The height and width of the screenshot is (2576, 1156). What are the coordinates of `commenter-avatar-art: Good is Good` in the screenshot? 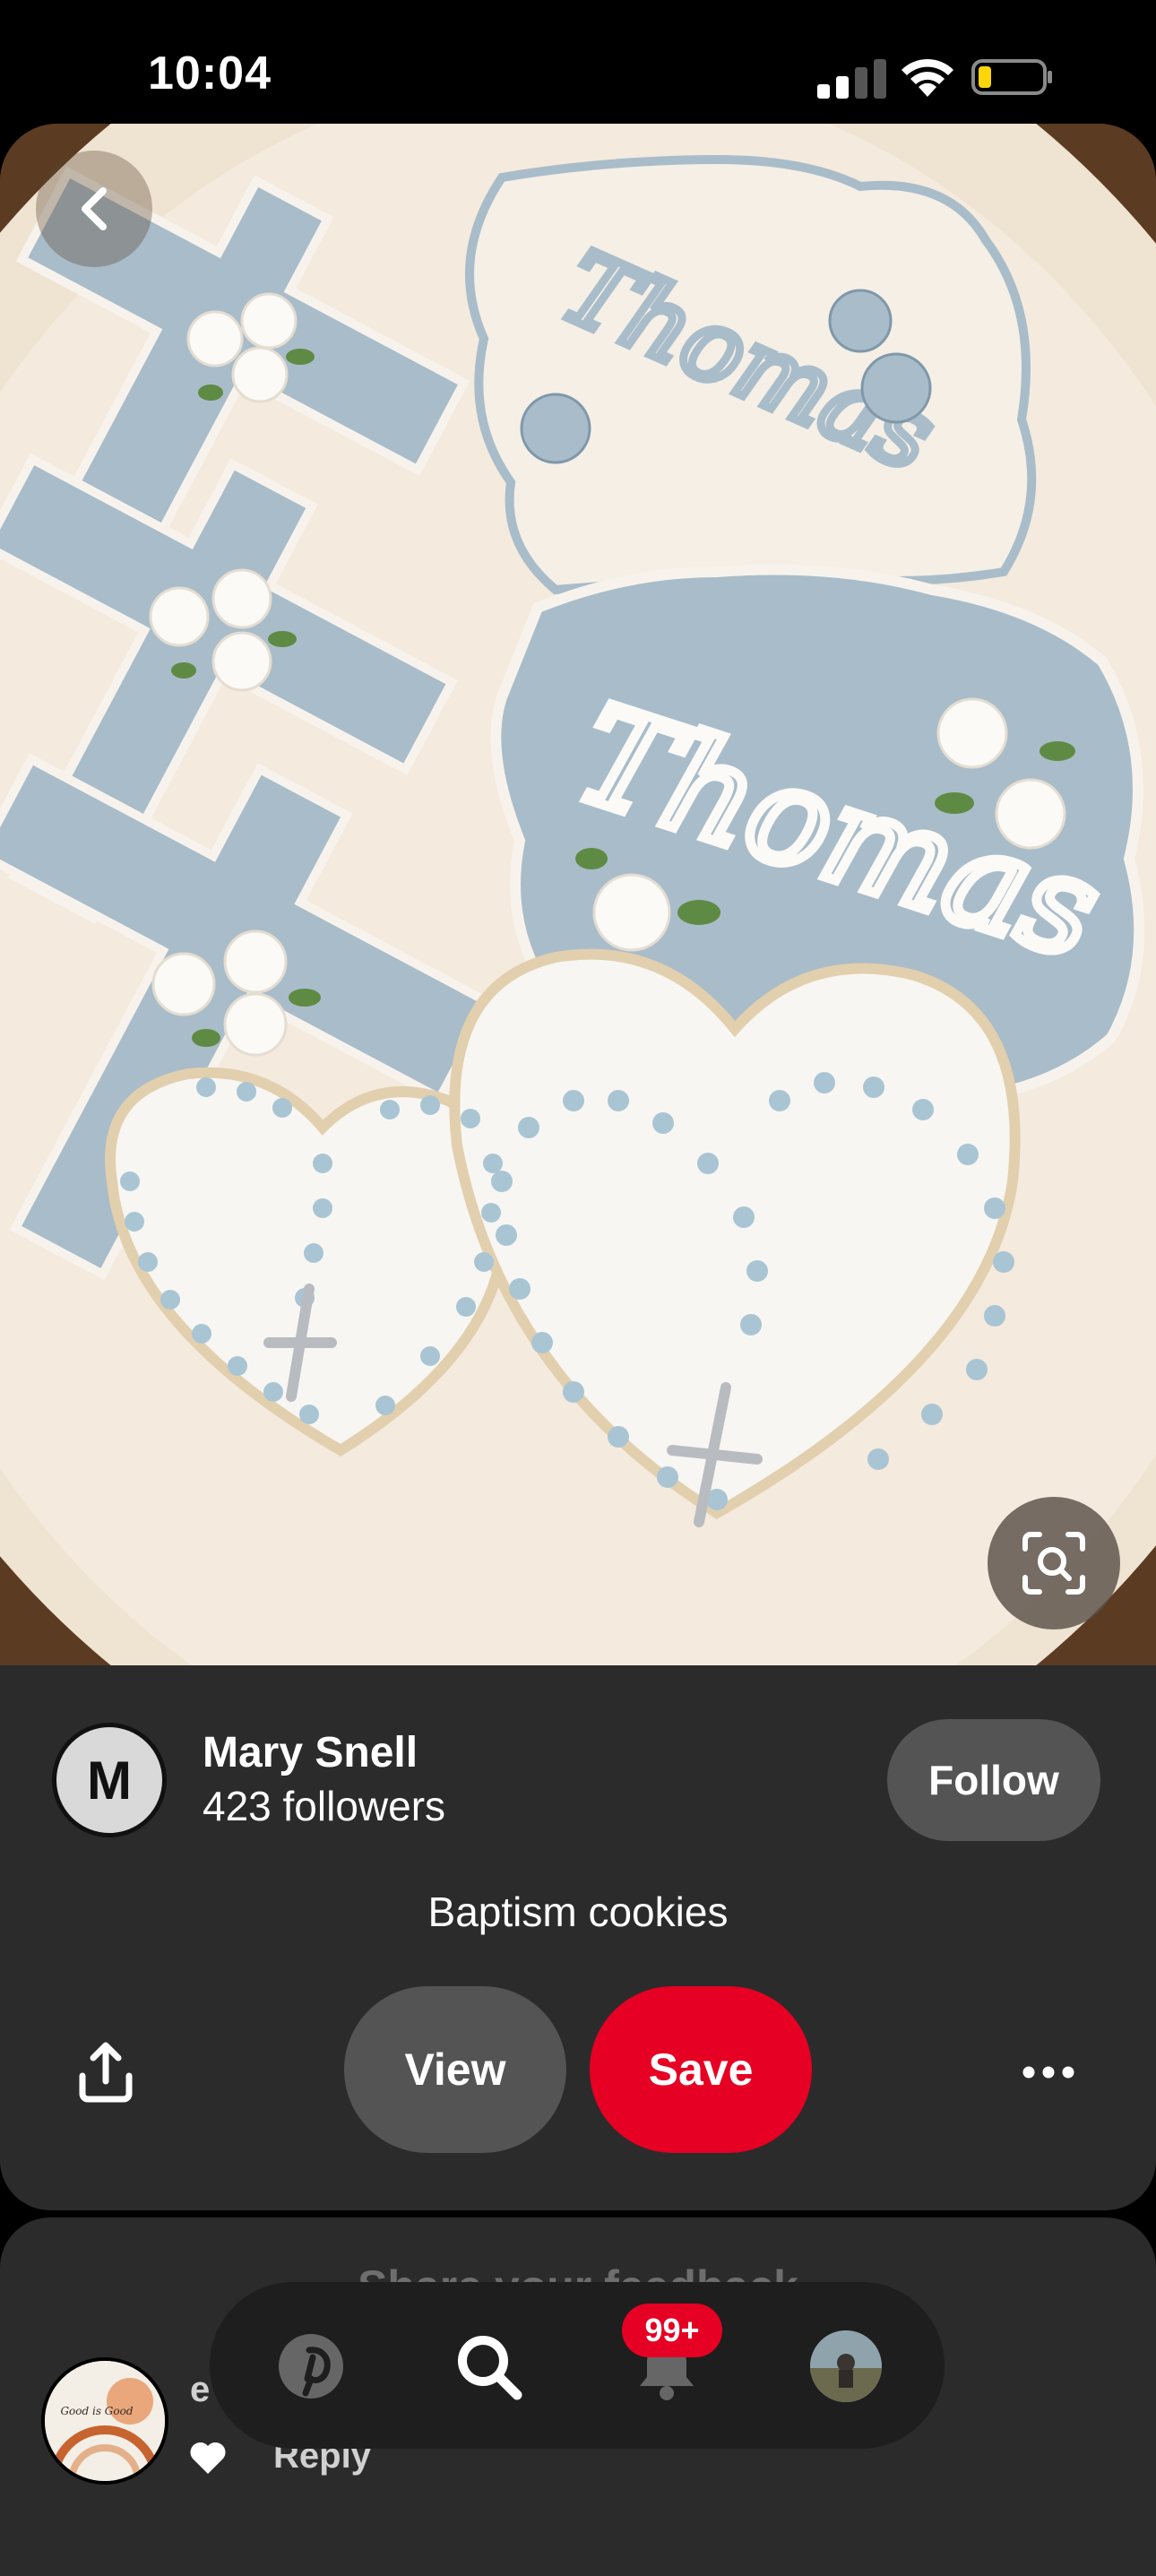 It's located at (105, 2421).